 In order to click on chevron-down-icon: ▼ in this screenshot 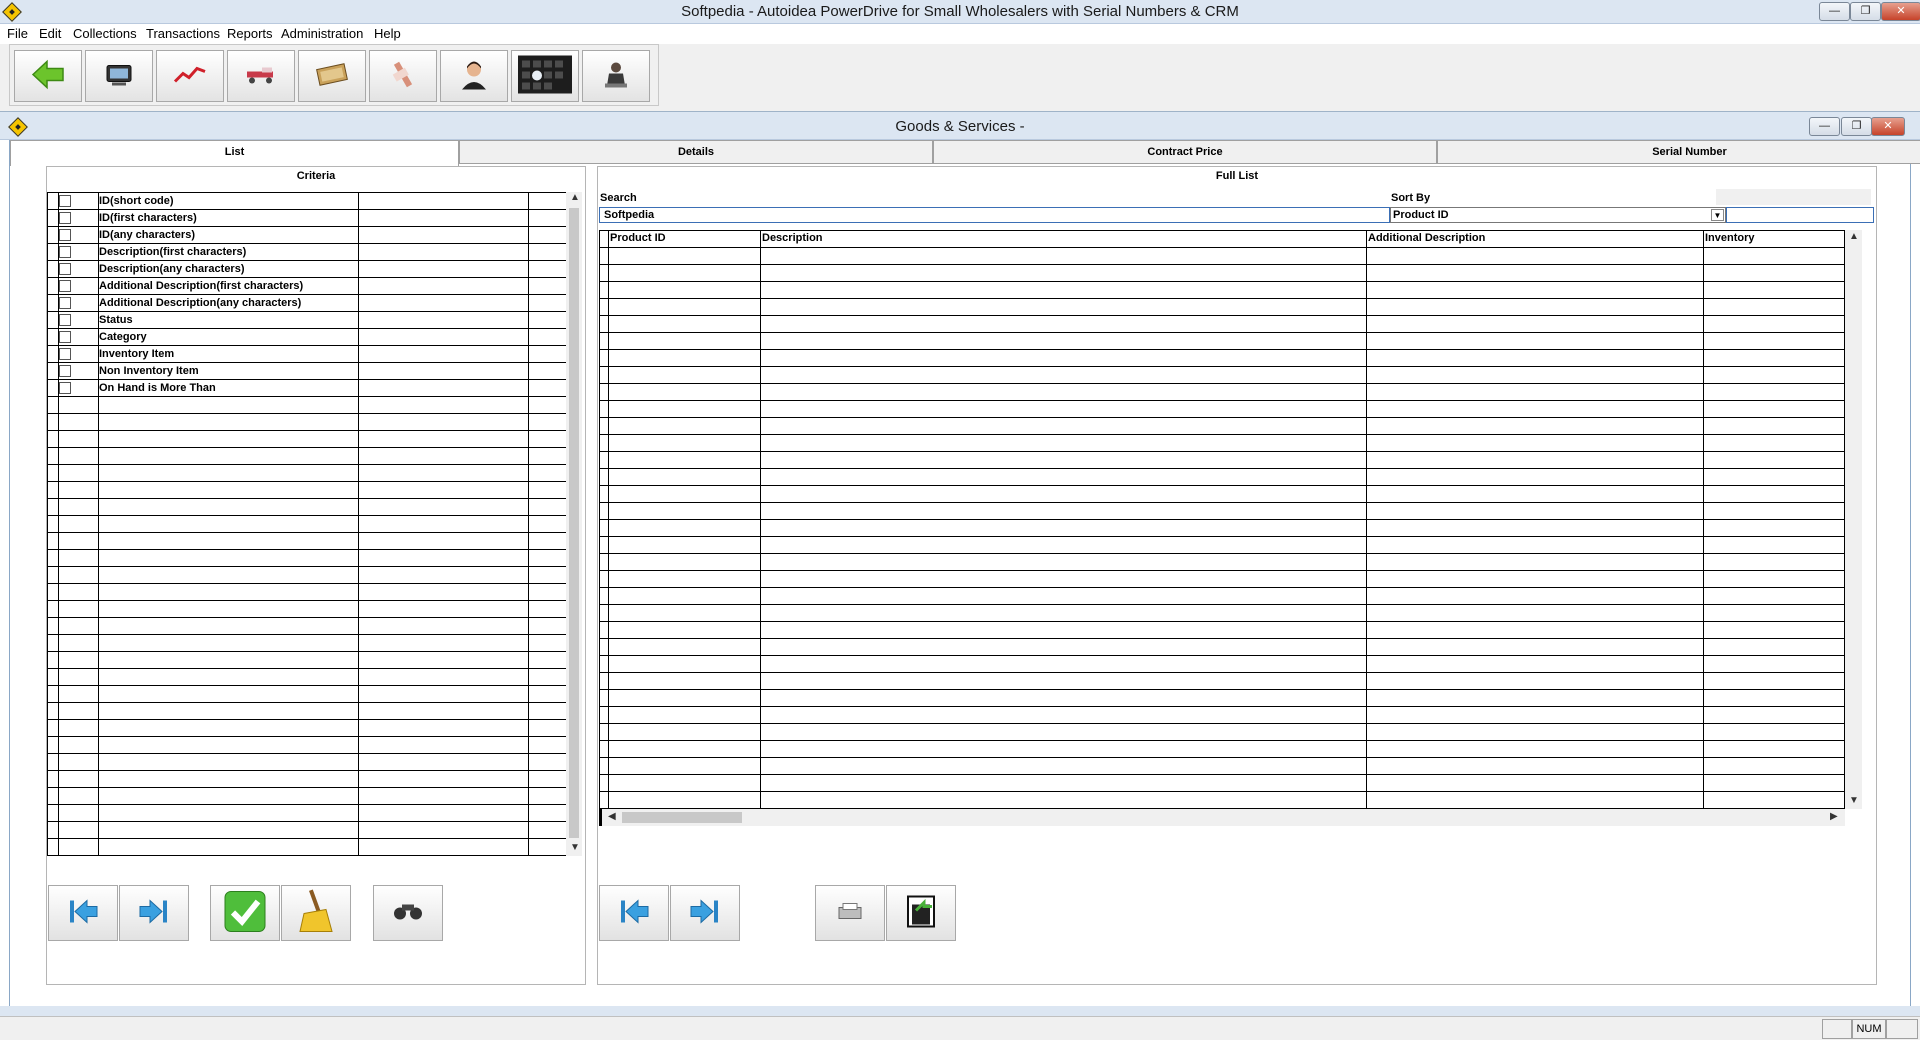, I will do `click(1717, 215)`.